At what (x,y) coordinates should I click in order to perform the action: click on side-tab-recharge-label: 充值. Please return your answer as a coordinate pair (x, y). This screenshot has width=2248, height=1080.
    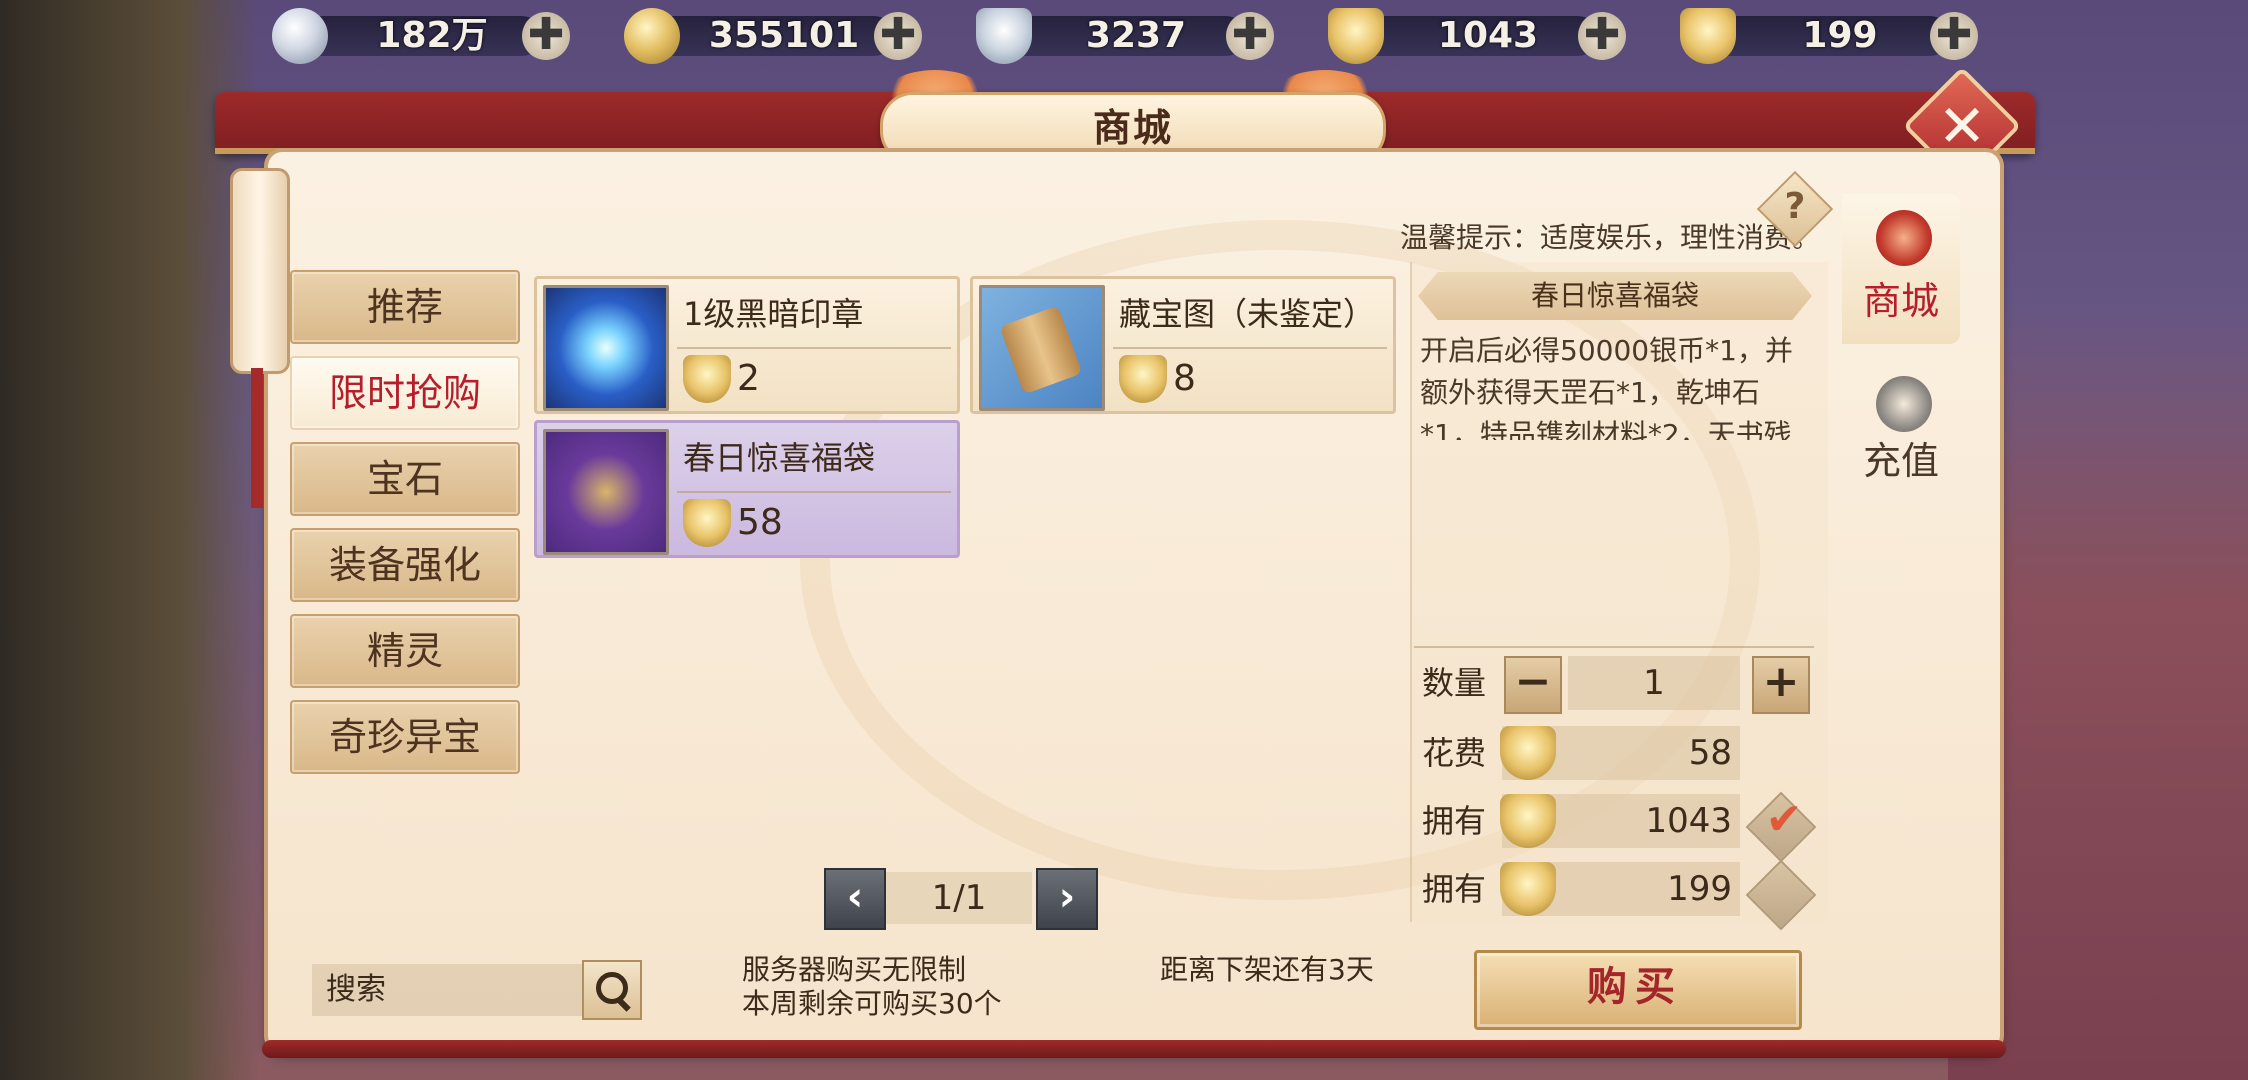
    Looking at the image, I should click on (1900, 461).